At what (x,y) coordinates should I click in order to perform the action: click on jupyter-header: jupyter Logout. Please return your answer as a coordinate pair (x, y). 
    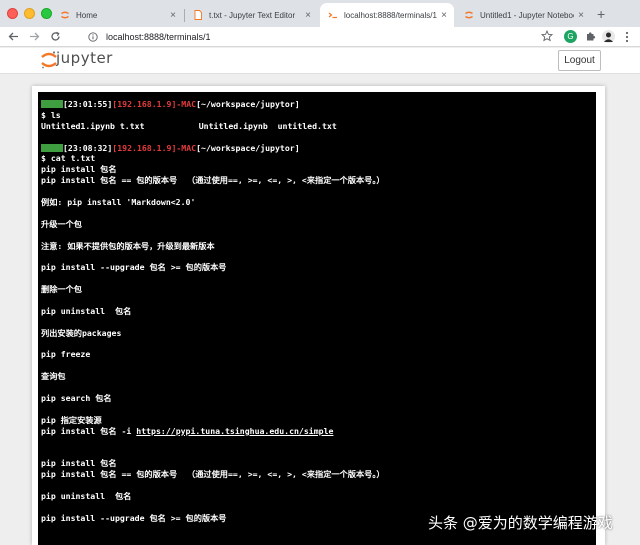
    Looking at the image, I should click on (320, 61).